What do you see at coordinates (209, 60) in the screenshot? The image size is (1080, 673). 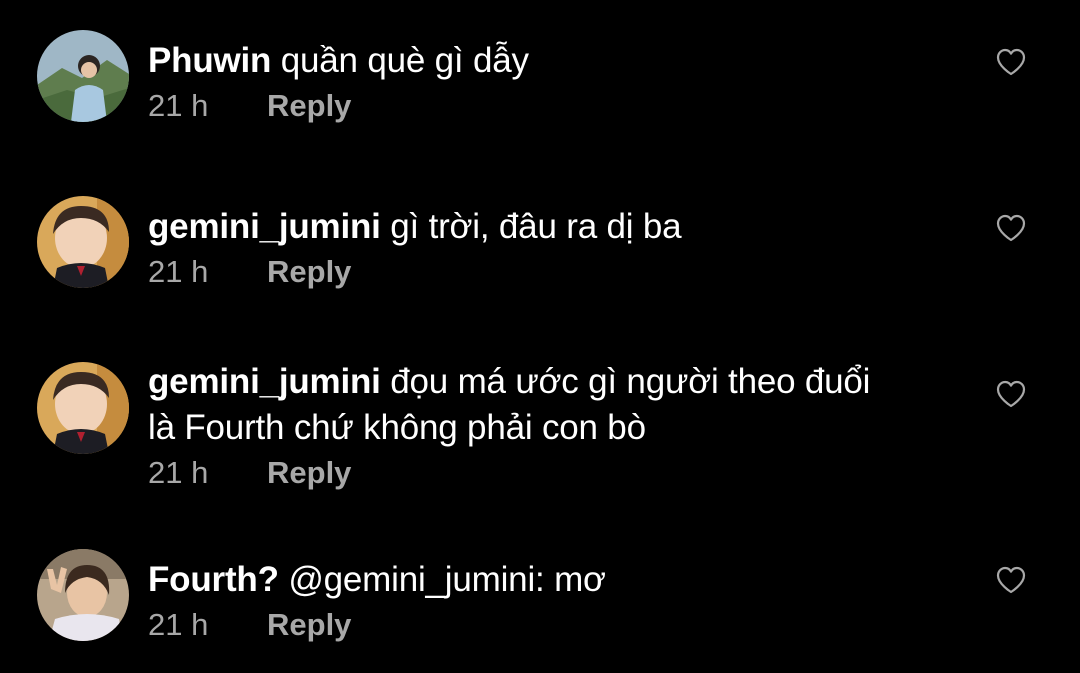 I see `username: Phuwin` at bounding box center [209, 60].